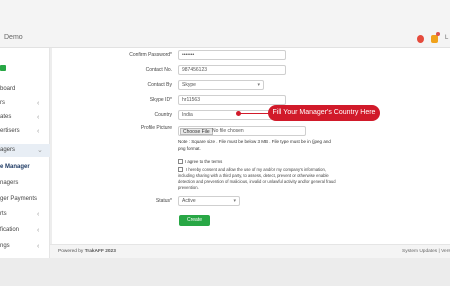 The image size is (450, 286). I want to click on contact-no-field: 987456123, so click(232, 70).